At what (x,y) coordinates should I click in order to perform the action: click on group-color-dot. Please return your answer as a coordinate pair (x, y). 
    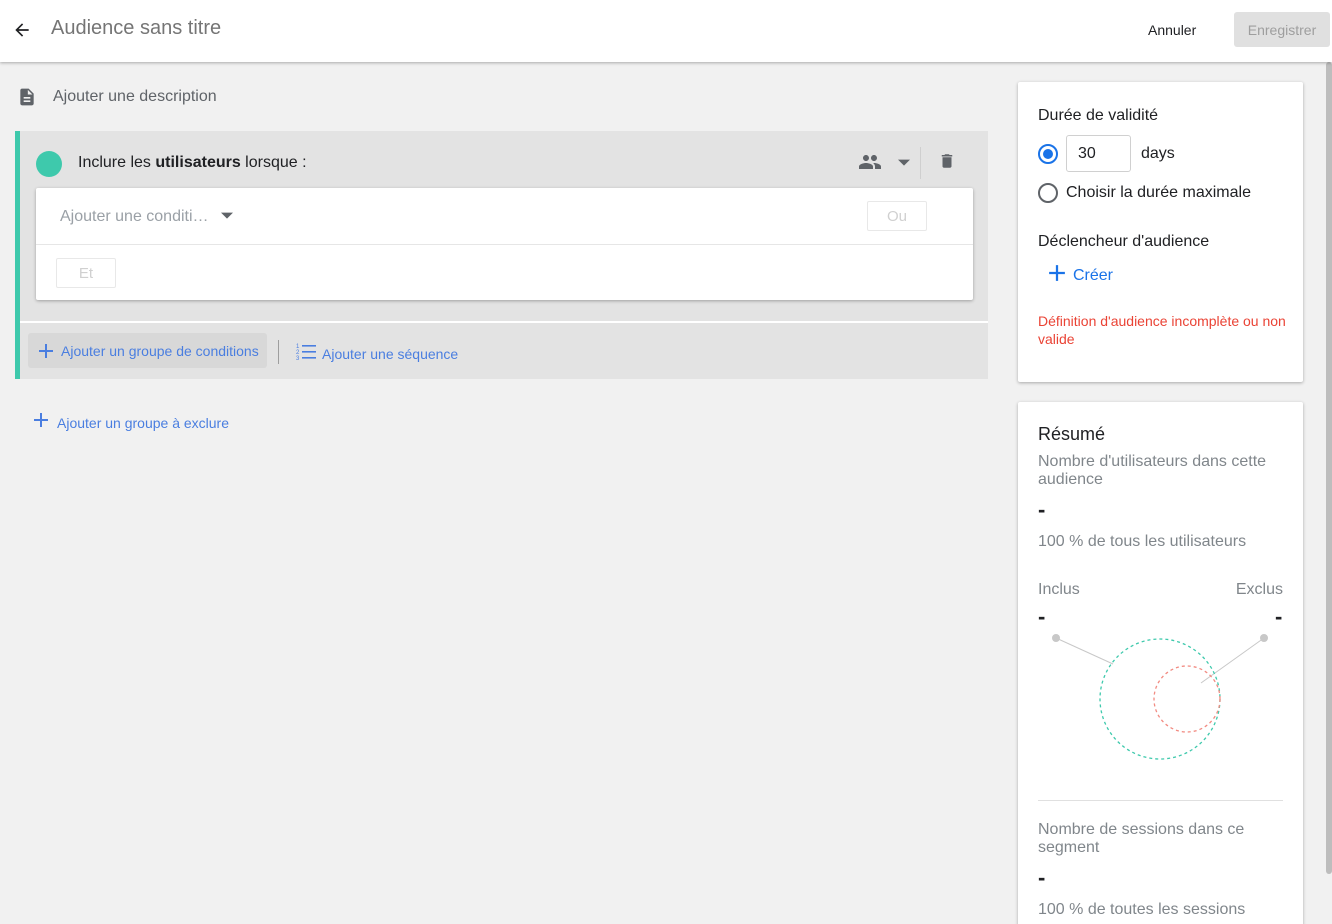
    Looking at the image, I should click on (49, 164).